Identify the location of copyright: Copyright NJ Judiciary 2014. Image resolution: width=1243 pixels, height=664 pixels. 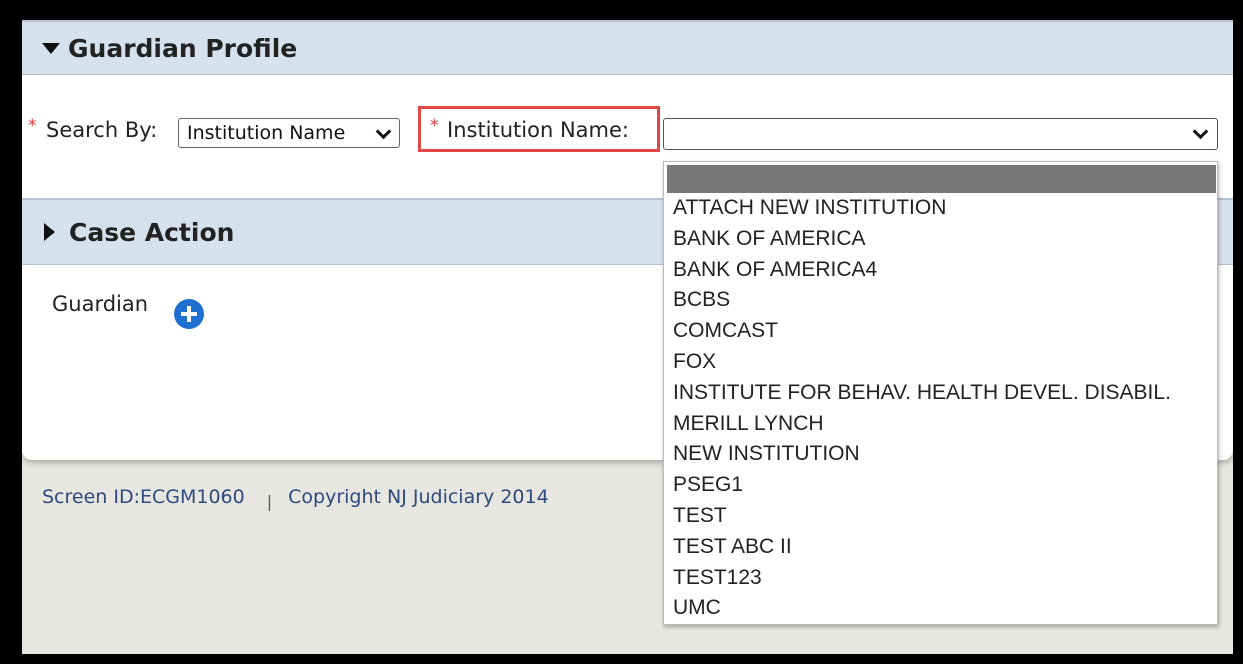
(418, 497).